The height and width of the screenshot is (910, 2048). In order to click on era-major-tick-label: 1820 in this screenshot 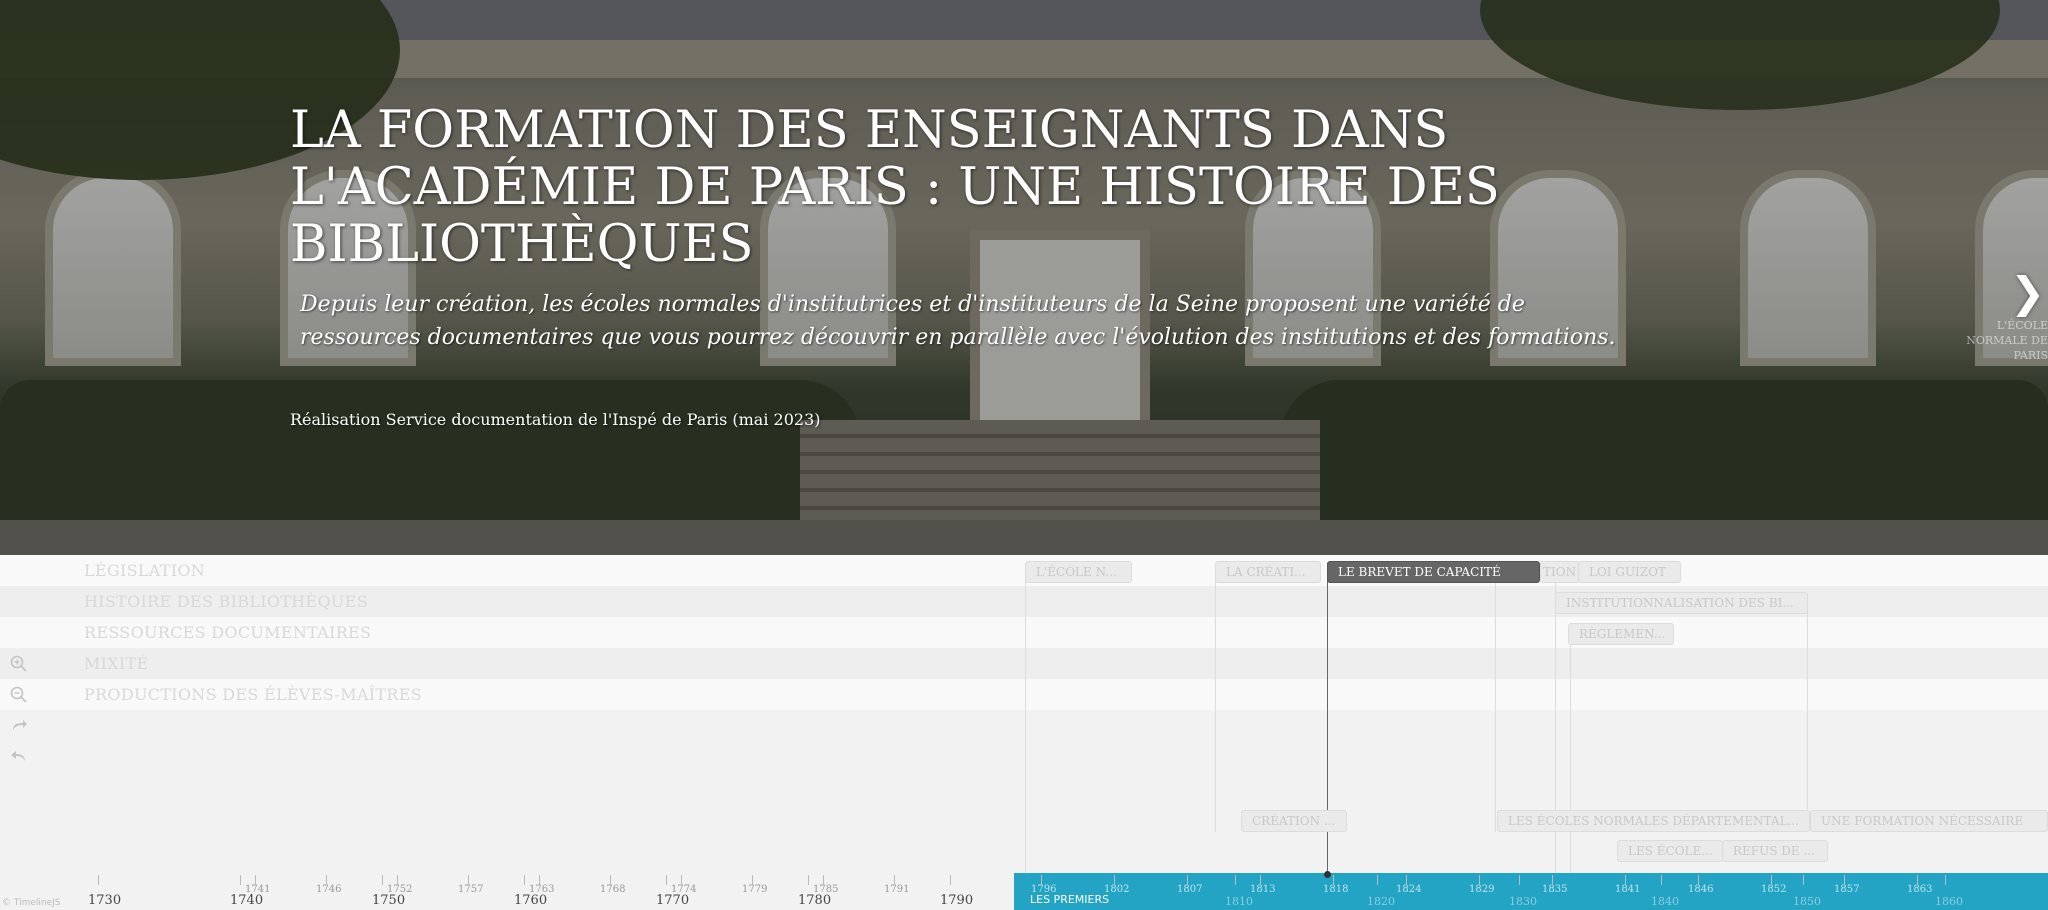, I will do `click(1381, 901)`.